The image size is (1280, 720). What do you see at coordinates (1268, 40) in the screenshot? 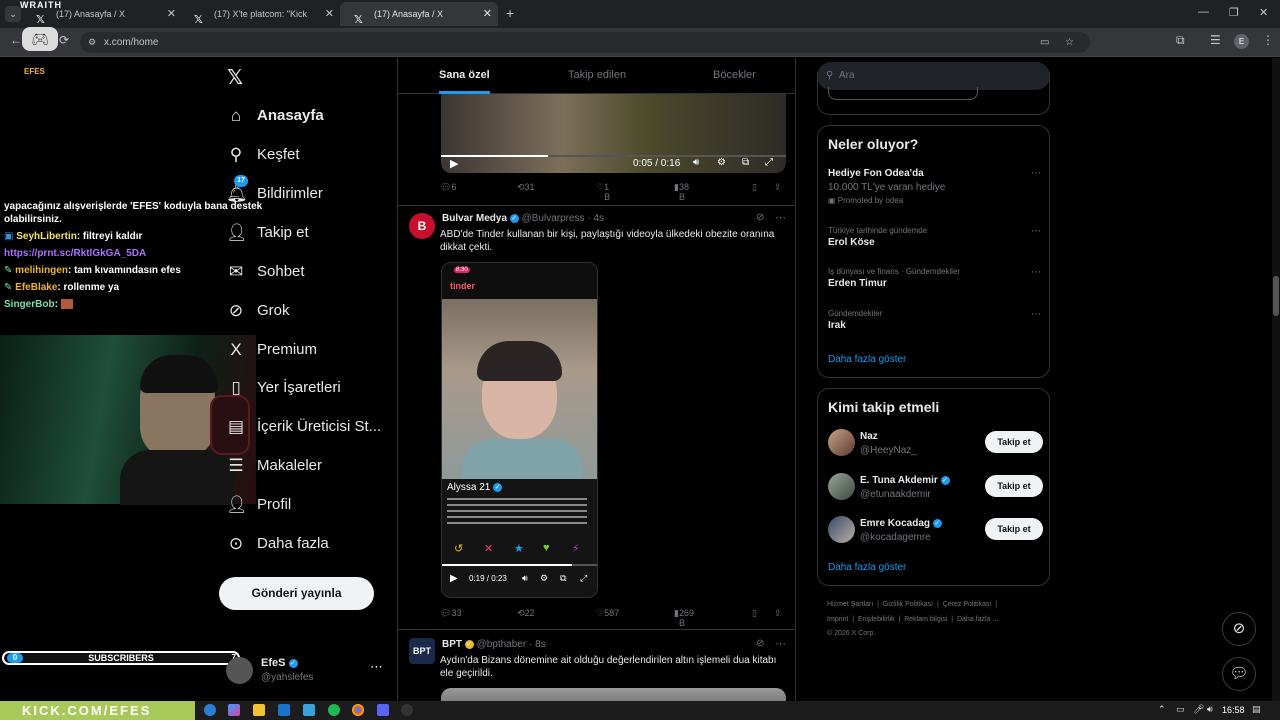
I see `browser-menu-icon: ⋮` at bounding box center [1268, 40].